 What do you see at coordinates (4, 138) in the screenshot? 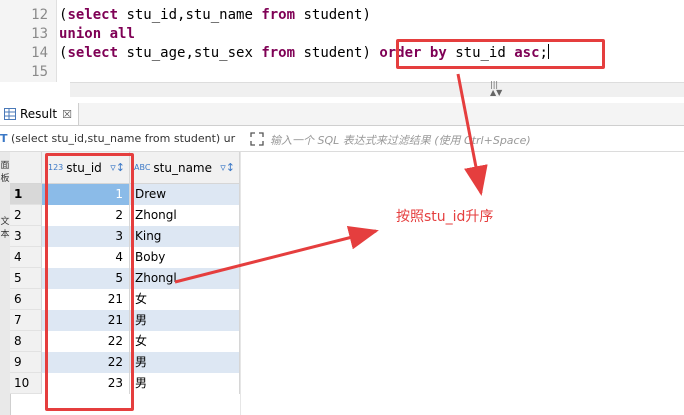
I see `filter-icon: T` at bounding box center [4, 138].